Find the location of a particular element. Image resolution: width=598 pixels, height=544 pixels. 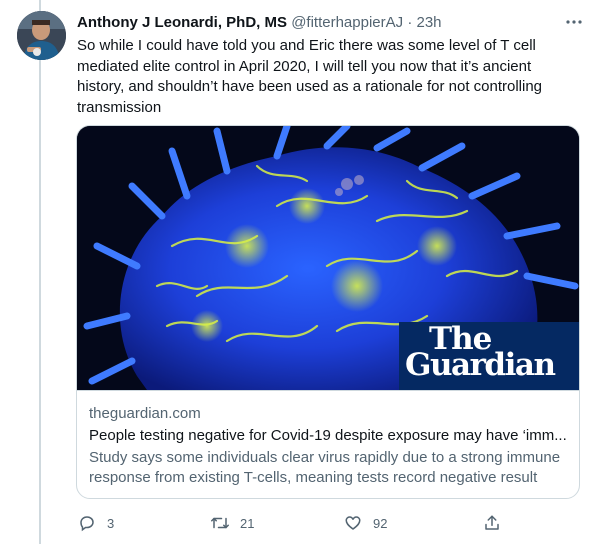

guardian-logo-guardian: Guardian is located at coordinates (480, 365).